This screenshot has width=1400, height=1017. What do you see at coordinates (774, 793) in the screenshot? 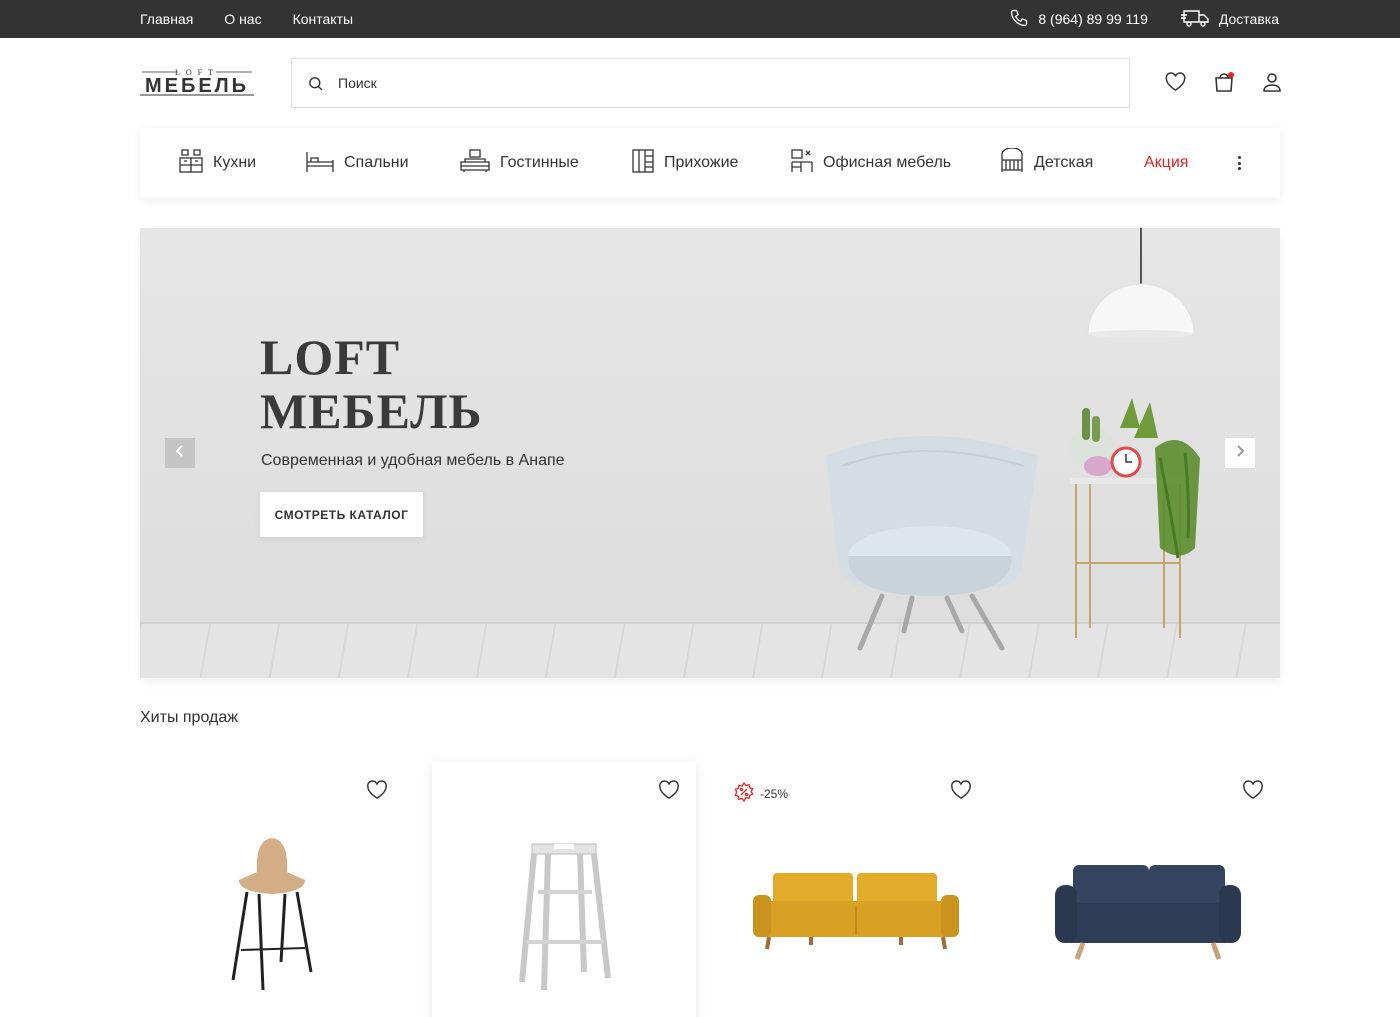
I see `discount-value: -25%` at bounding box center [774, 793].